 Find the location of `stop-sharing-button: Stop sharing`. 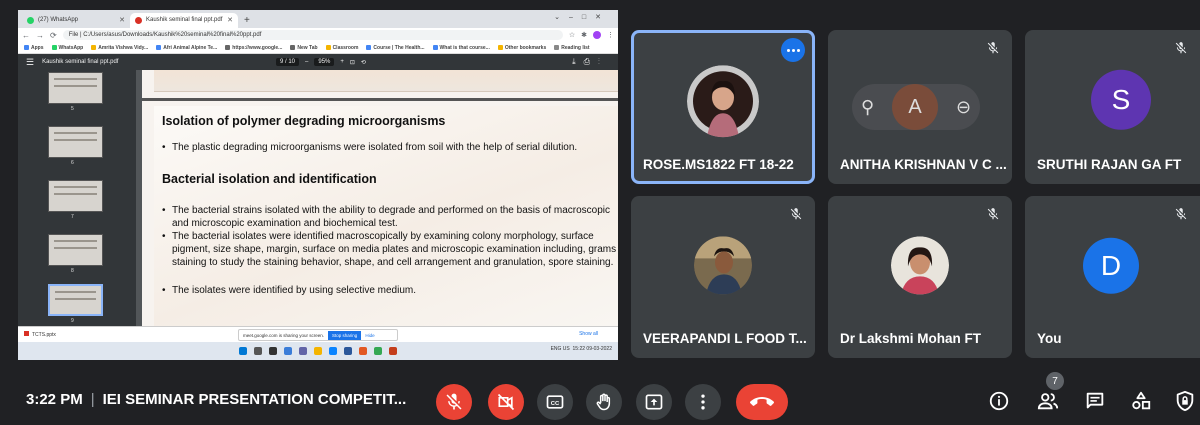

stop-sharing-button: Stop sharing is located at coordinates (345, 335).